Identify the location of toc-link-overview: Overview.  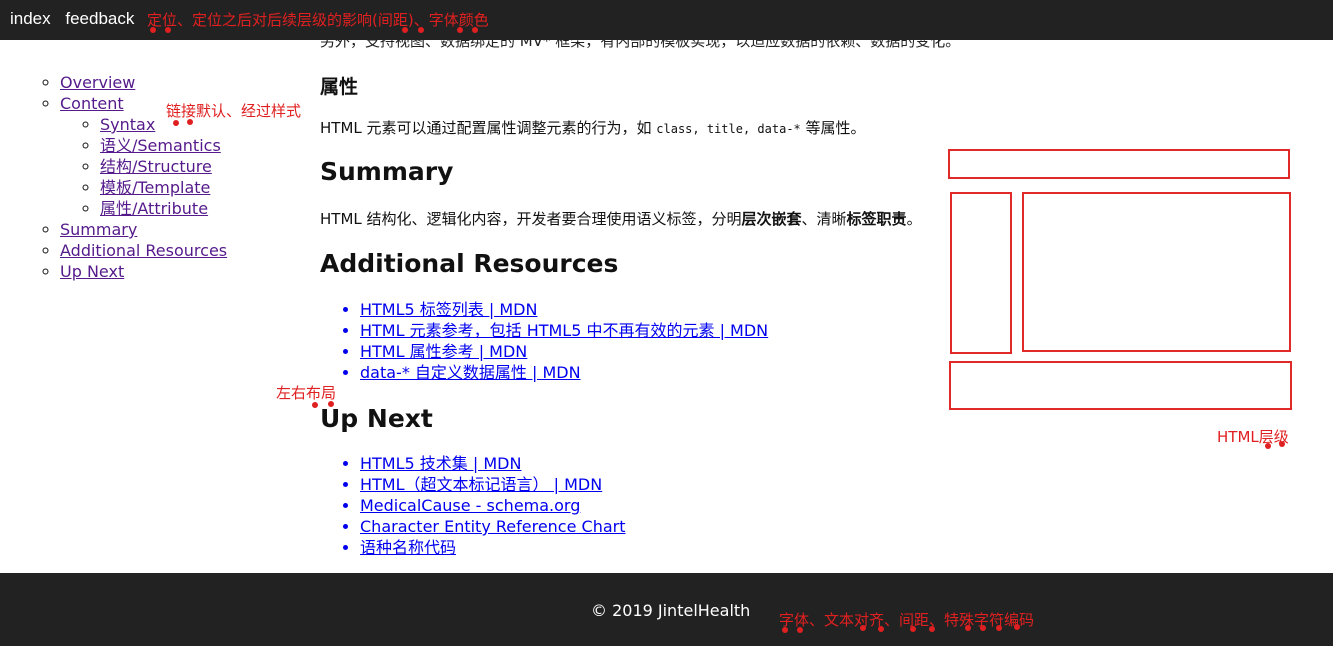
(97, 82).